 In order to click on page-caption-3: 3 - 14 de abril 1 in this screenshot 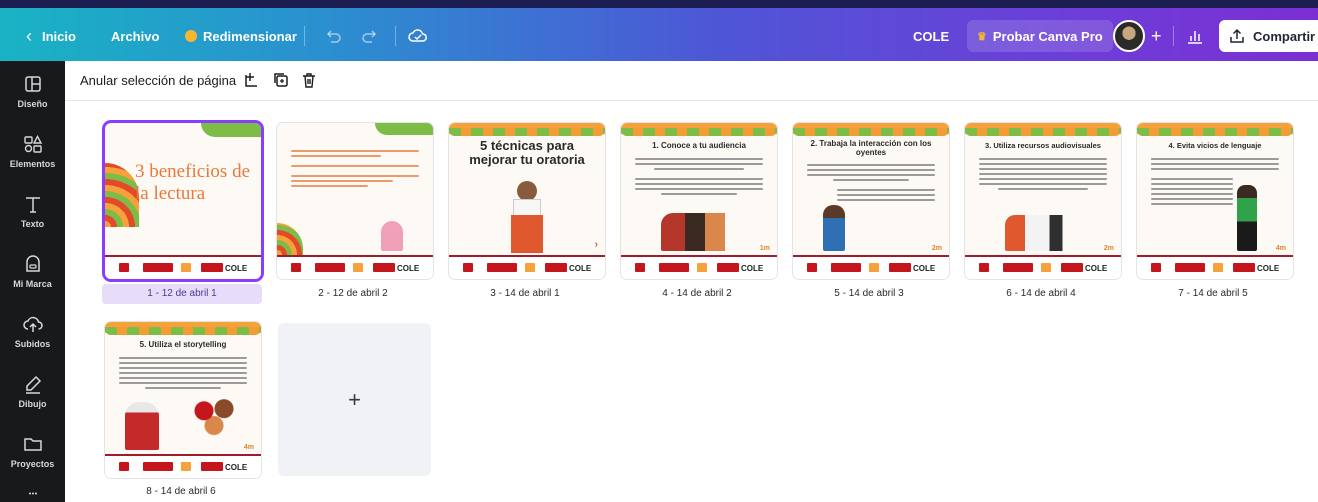, I will do `click(525, 293)`.